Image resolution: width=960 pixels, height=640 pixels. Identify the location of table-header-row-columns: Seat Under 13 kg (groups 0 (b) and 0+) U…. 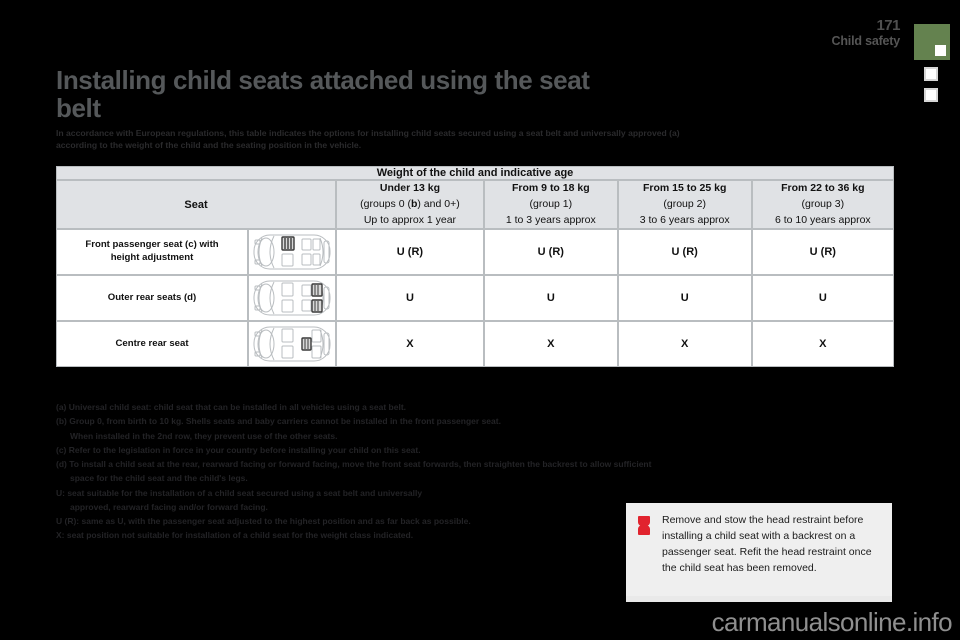
(475, 205).